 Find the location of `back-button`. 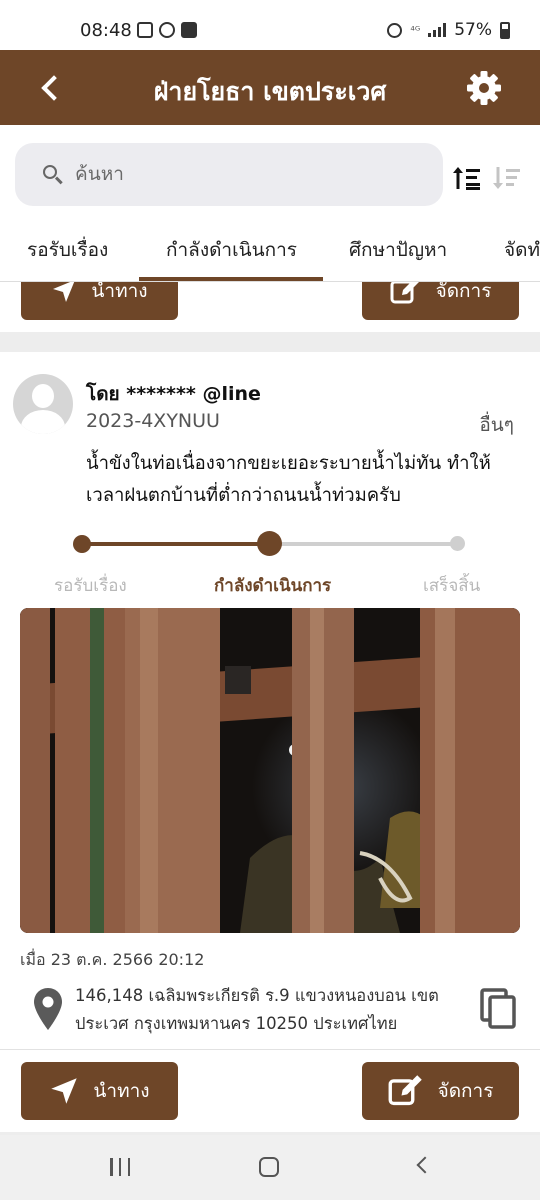

back-button is located at coordinates (50, 88).